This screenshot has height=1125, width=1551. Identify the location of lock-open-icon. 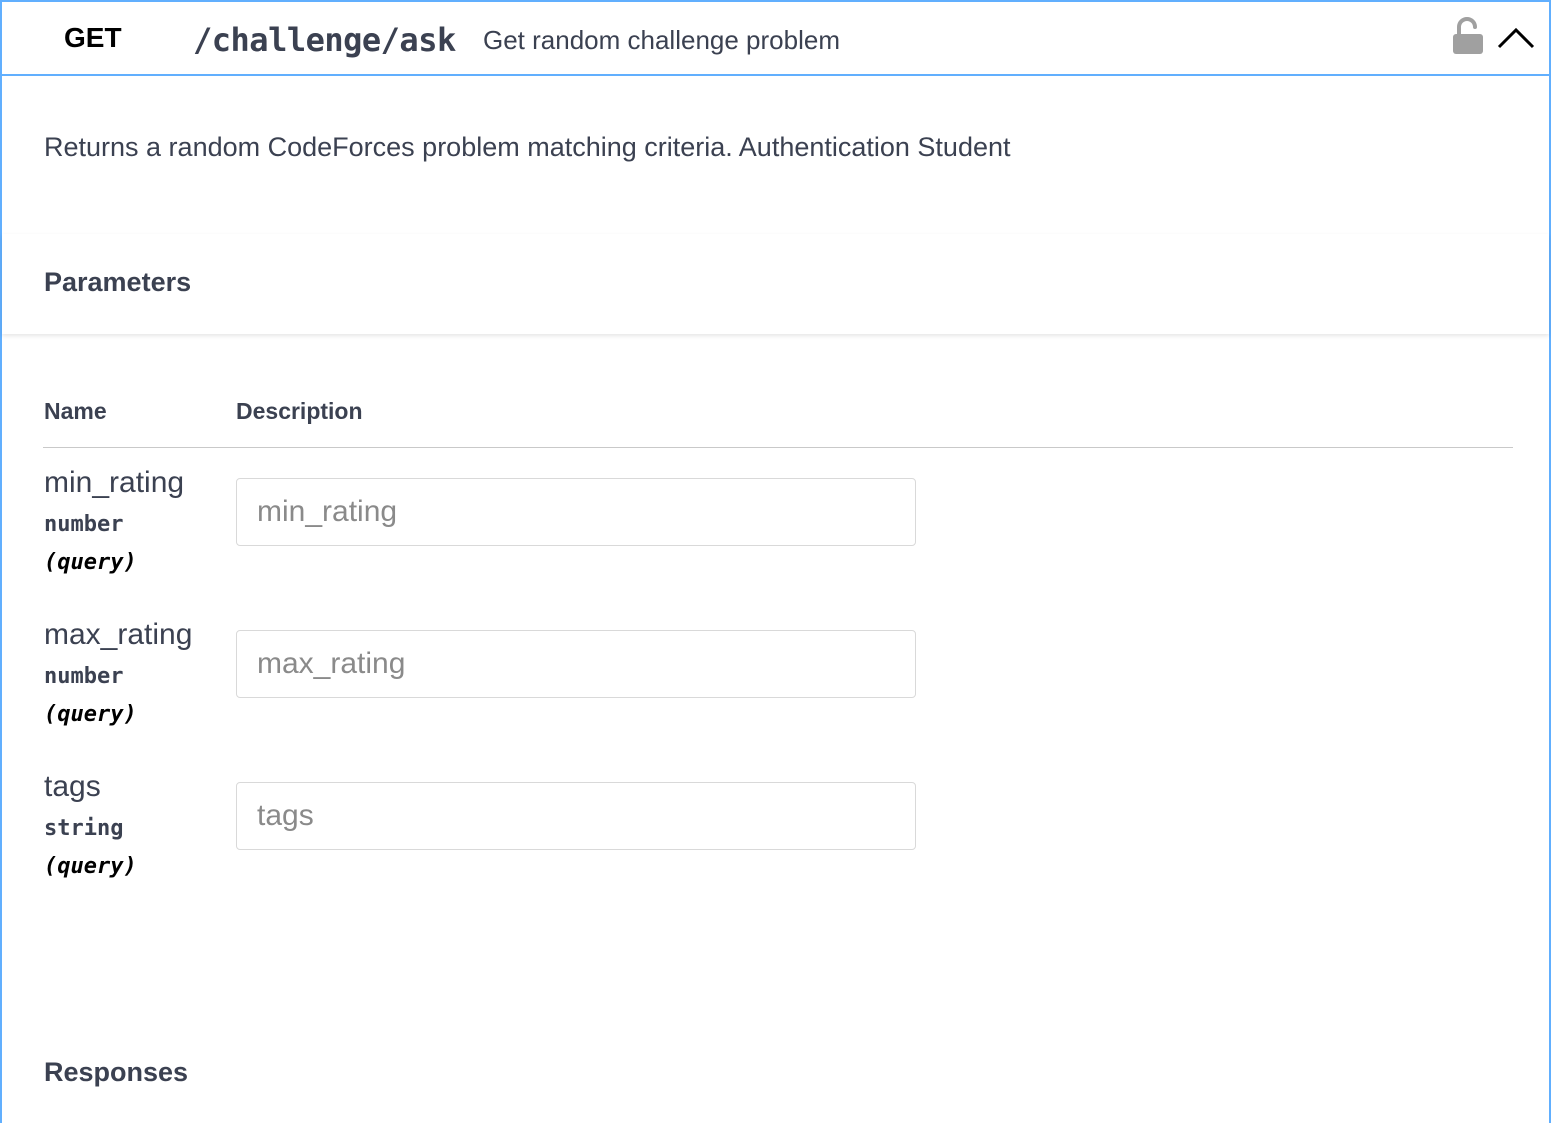
(1468, 35).